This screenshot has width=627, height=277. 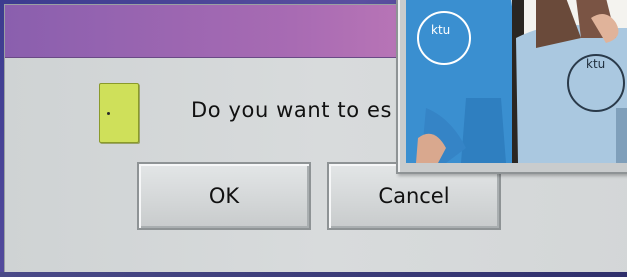 I want to click on screen-bottom-edge, so click(x=313, y=274).